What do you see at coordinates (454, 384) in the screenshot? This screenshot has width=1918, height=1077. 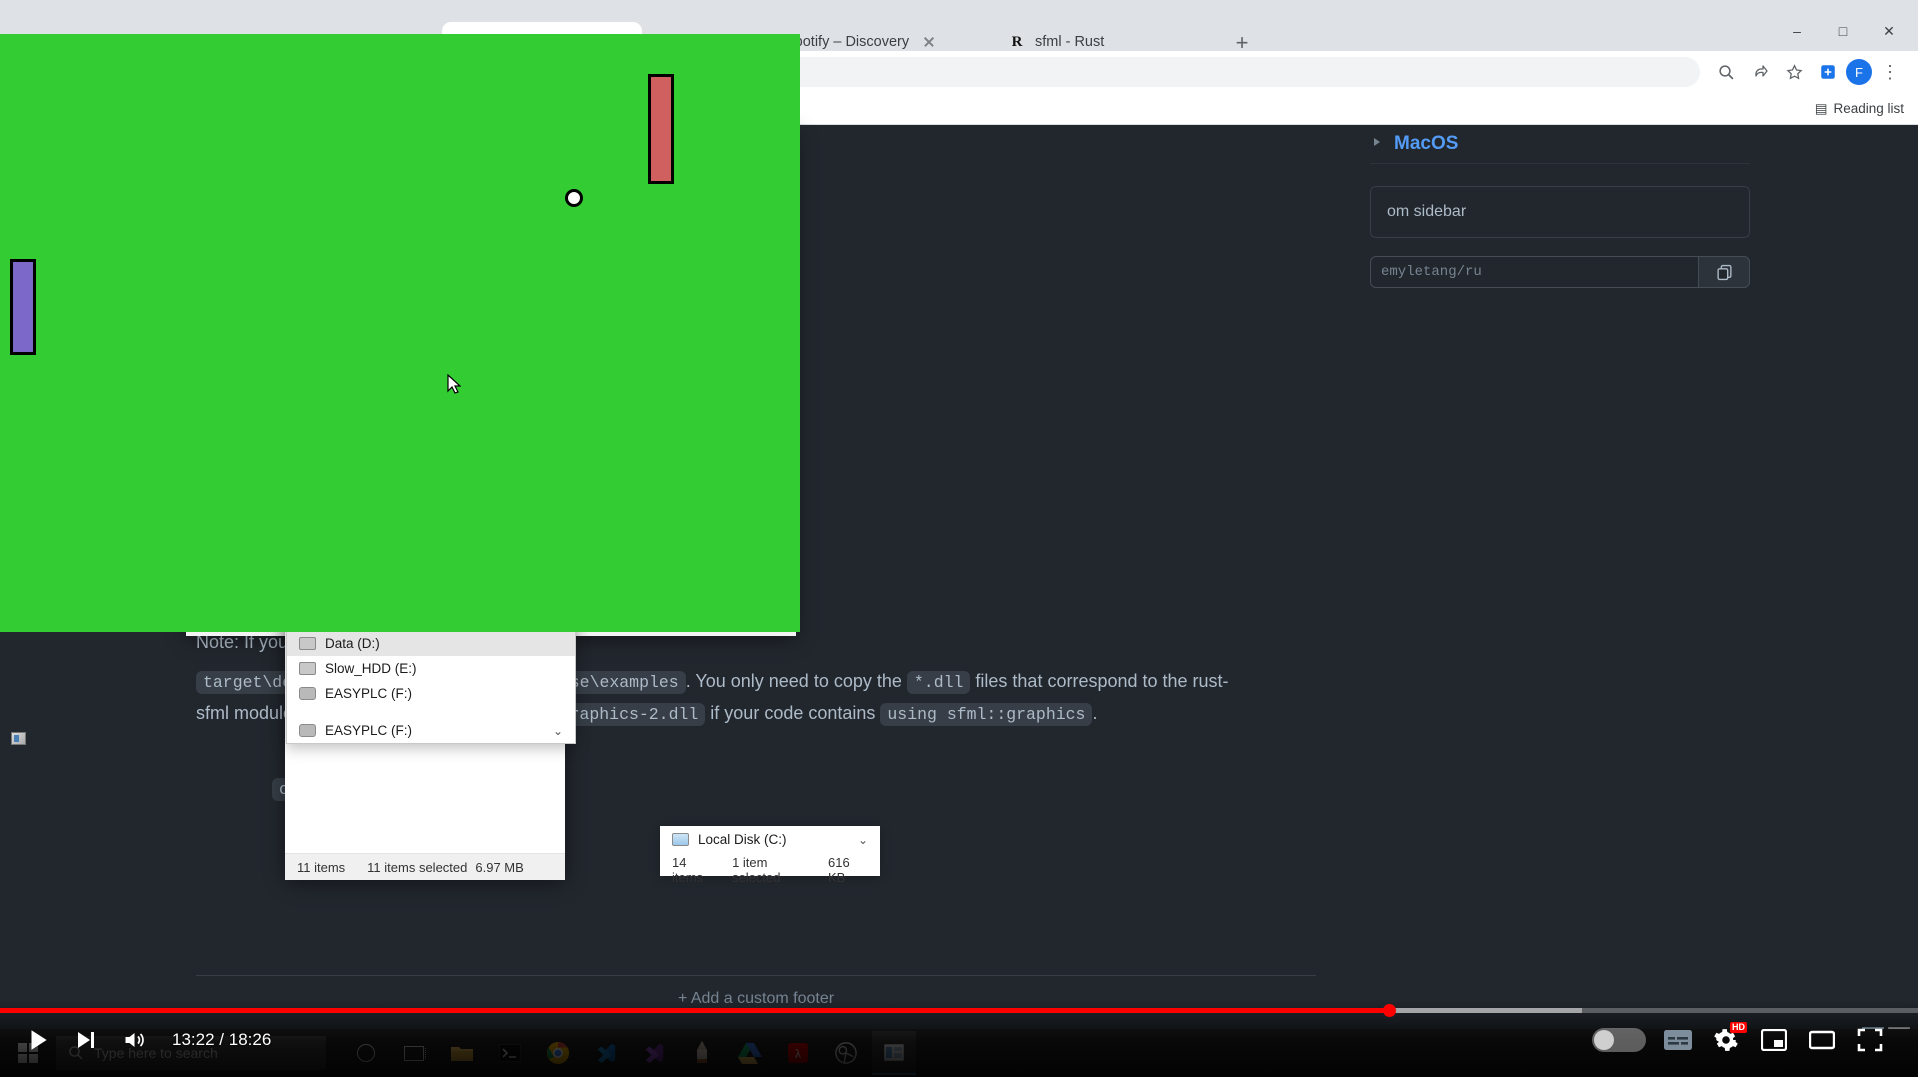 I see `mouse-cursor-icon` at bounding box center [454, 384].